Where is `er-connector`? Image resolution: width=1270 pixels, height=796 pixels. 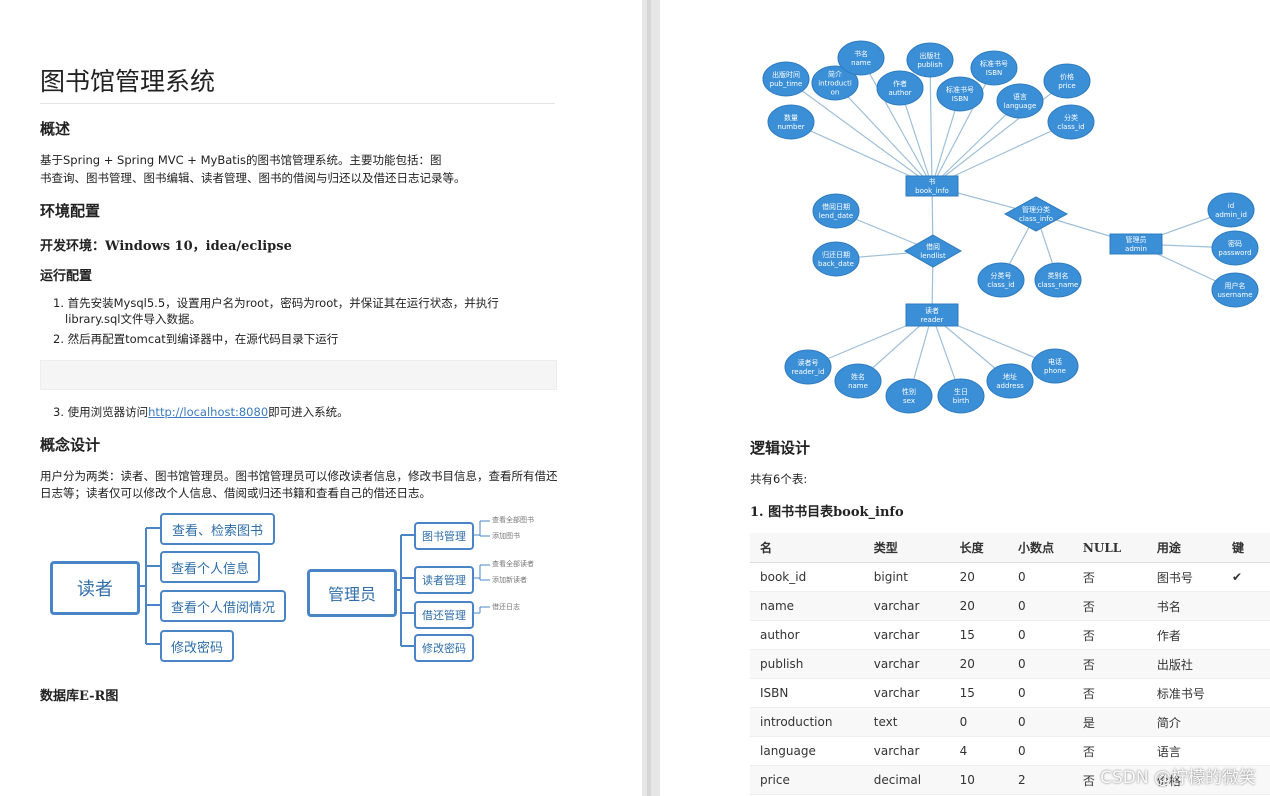
er-connector is located at coordinates (931, 123).